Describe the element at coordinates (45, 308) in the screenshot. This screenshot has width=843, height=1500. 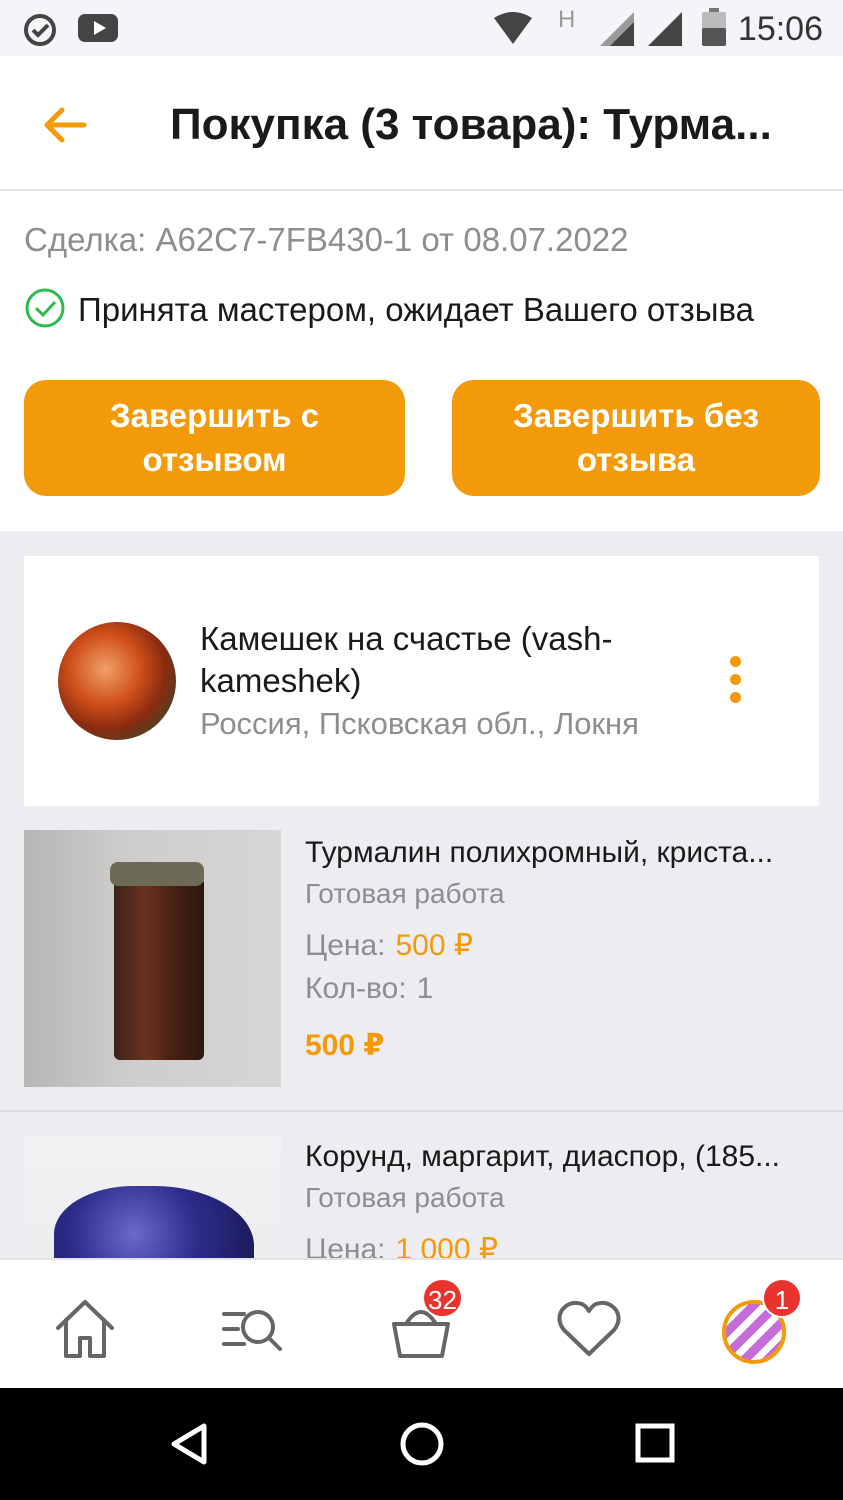
I see `check-circle-icon` at that location.